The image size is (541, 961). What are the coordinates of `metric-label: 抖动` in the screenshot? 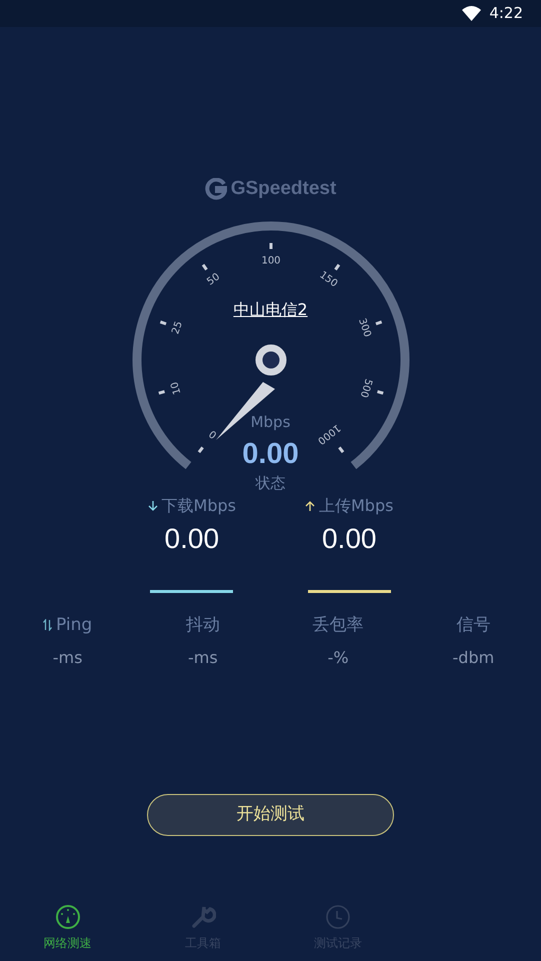 It's located at (203, 625).